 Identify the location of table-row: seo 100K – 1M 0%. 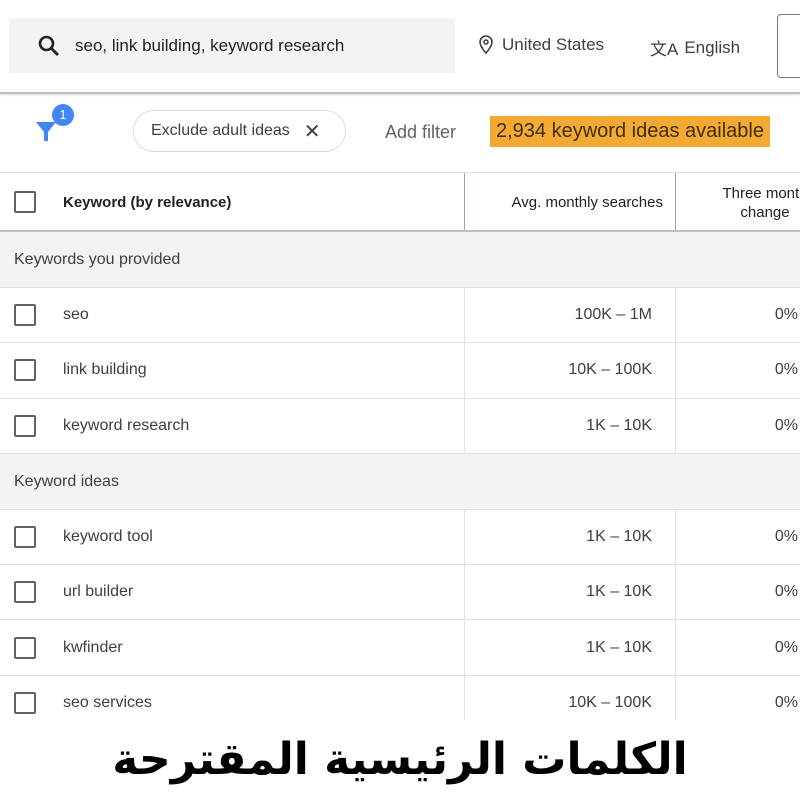
(400, 316).